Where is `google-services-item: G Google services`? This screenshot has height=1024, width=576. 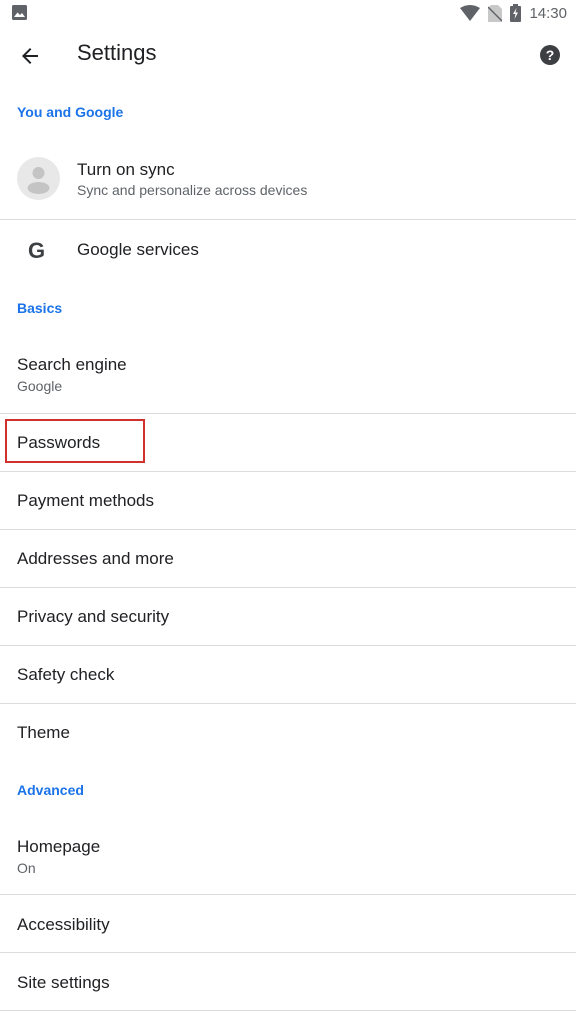 google-services-item: G Google services is located at coordinates (288, 249).